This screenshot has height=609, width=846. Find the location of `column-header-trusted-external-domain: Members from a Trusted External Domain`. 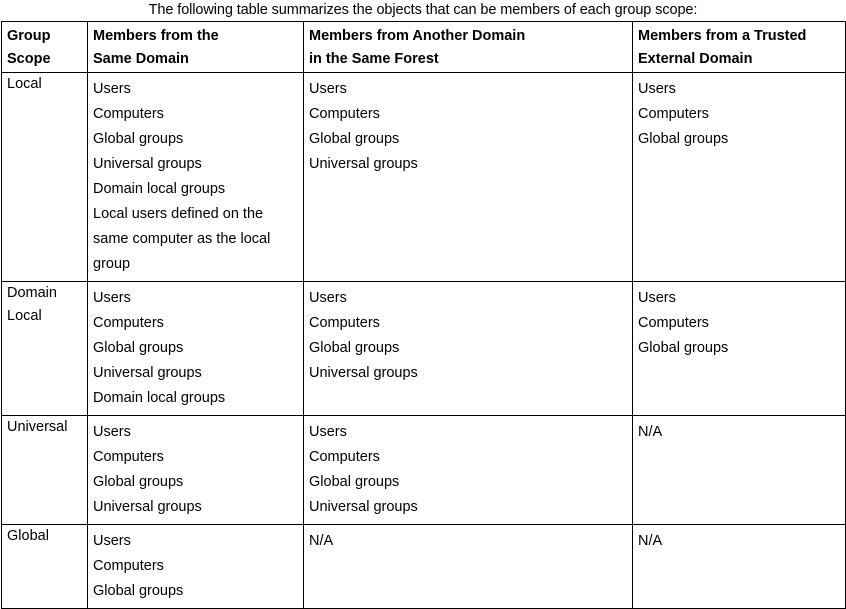

column-header-trusted-external-domain: Members from a Trusted External Domain is located at coordinates (739, 47).